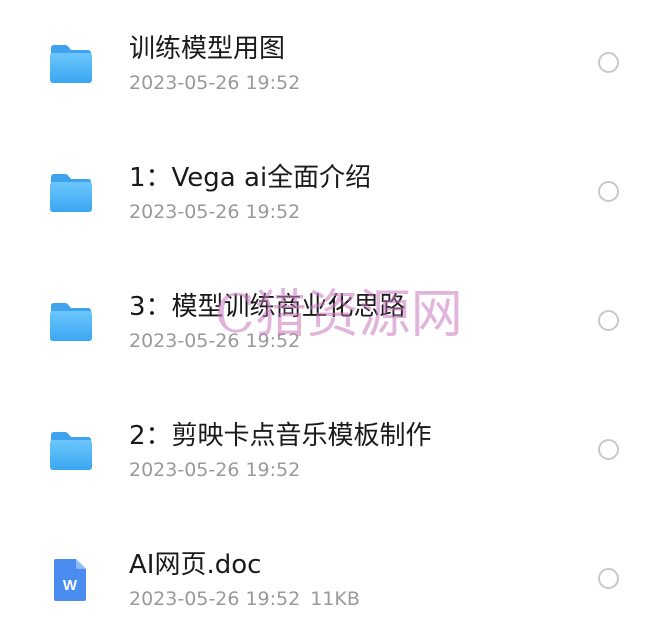 This screenshot has height=644, width=664. What do you see at coordinates (280, 436) in the screenshot?
I see `file-name: 2：剪映卡点音乐模板制作` at bounding box center [280, 436].